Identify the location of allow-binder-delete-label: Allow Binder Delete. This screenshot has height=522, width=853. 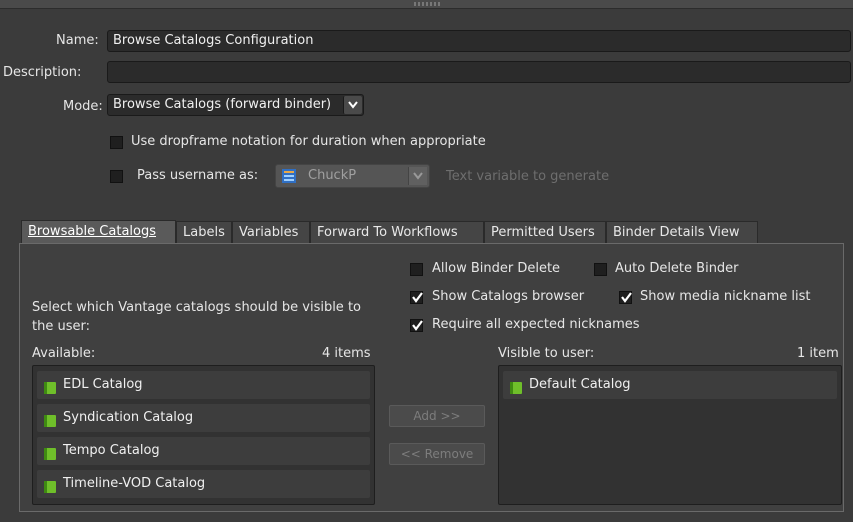
(496, 268).